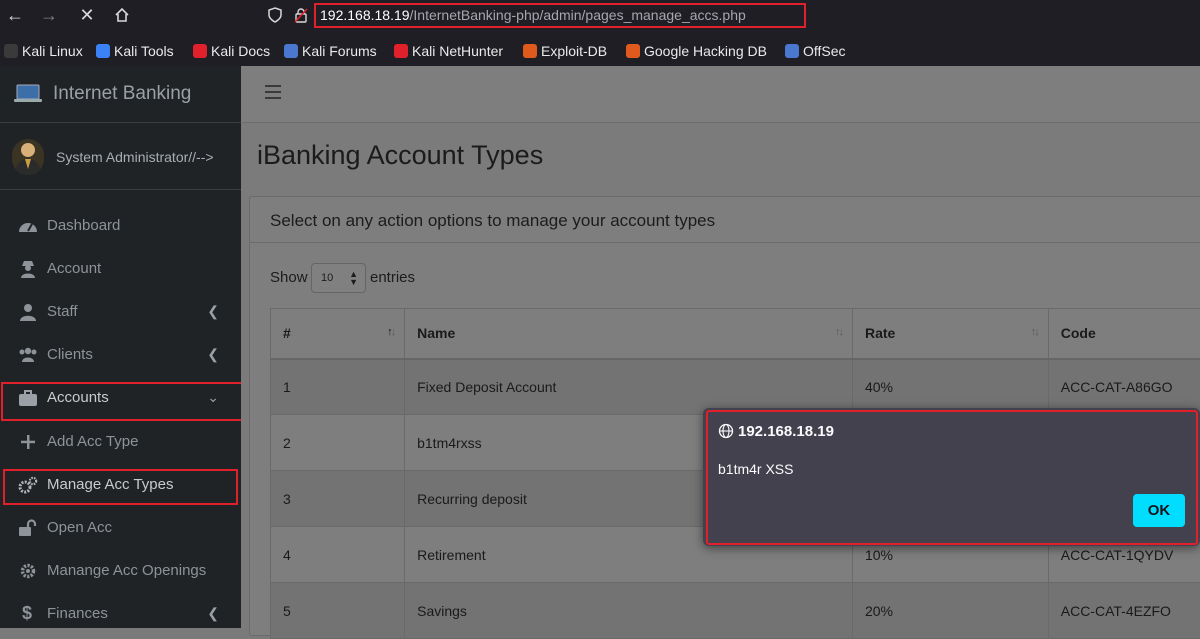 This screenshot has width=1200, height=639. Describe the element at coordinates (289, 15) in the screenshot. I see `url-security-icons` at that location.